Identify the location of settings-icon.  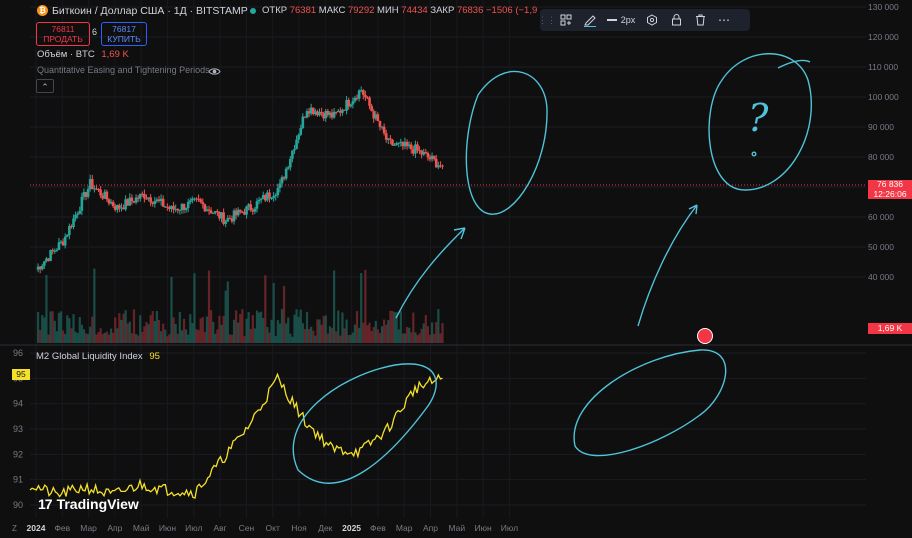
(652, 20).